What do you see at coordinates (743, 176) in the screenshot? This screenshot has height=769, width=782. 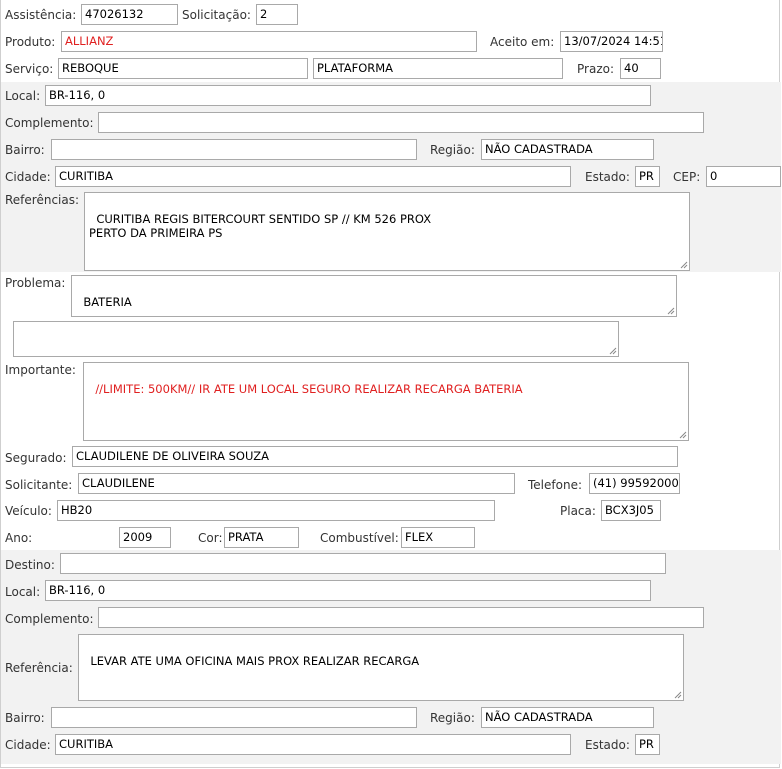 I see `origem-cep-field: 0` at bounding box center [743, 176].